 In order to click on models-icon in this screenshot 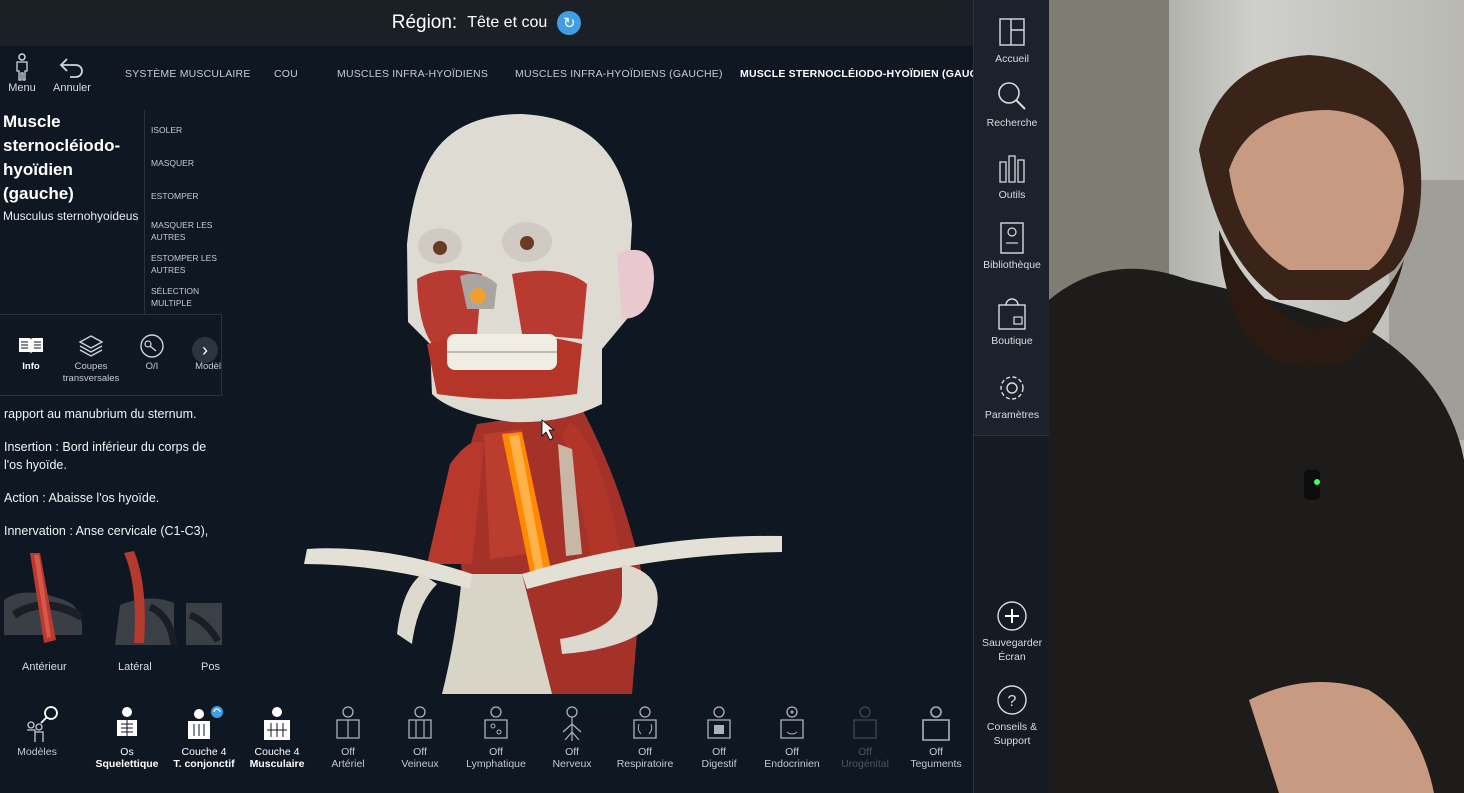, I will do `click(37, 725)`.